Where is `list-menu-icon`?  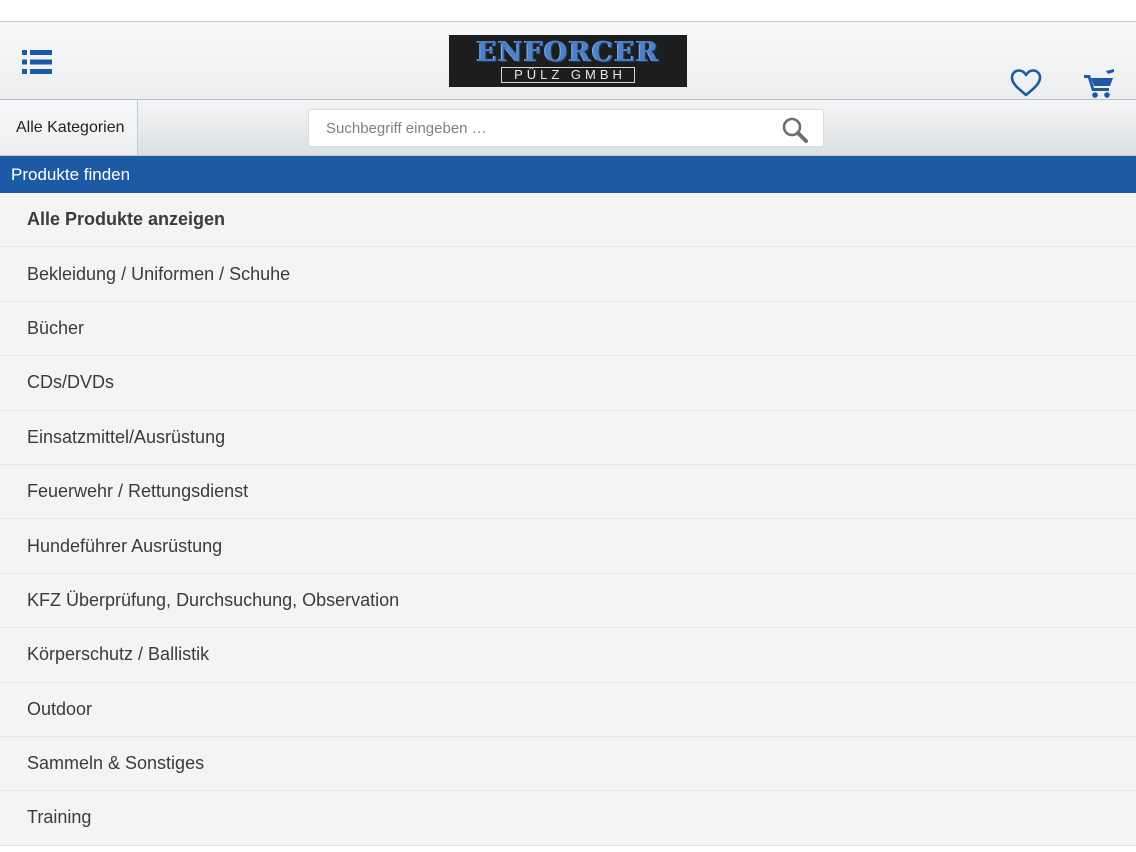
list-menu-icon is located at coordinates (37, 62).